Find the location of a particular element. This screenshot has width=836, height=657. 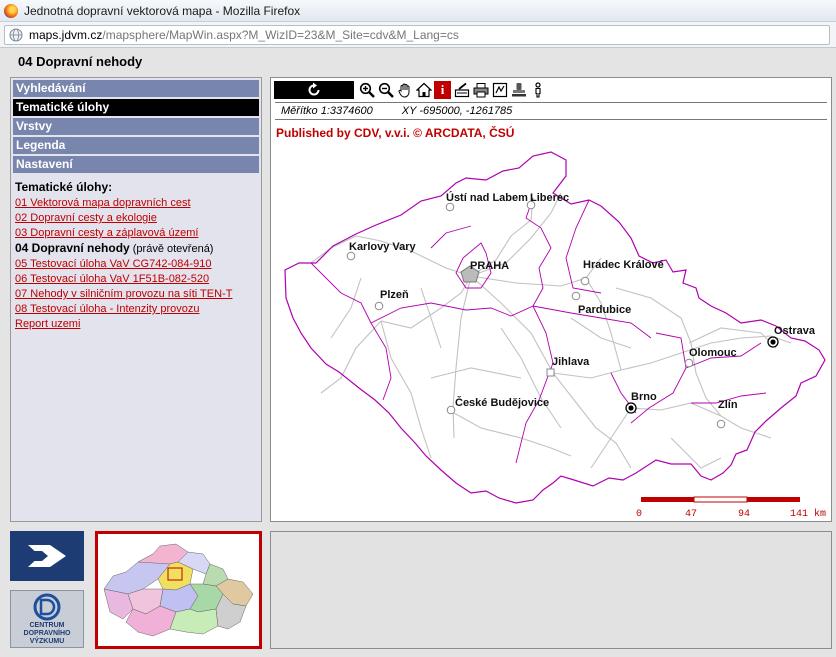

home-icon is located at coordinates (423, 90).